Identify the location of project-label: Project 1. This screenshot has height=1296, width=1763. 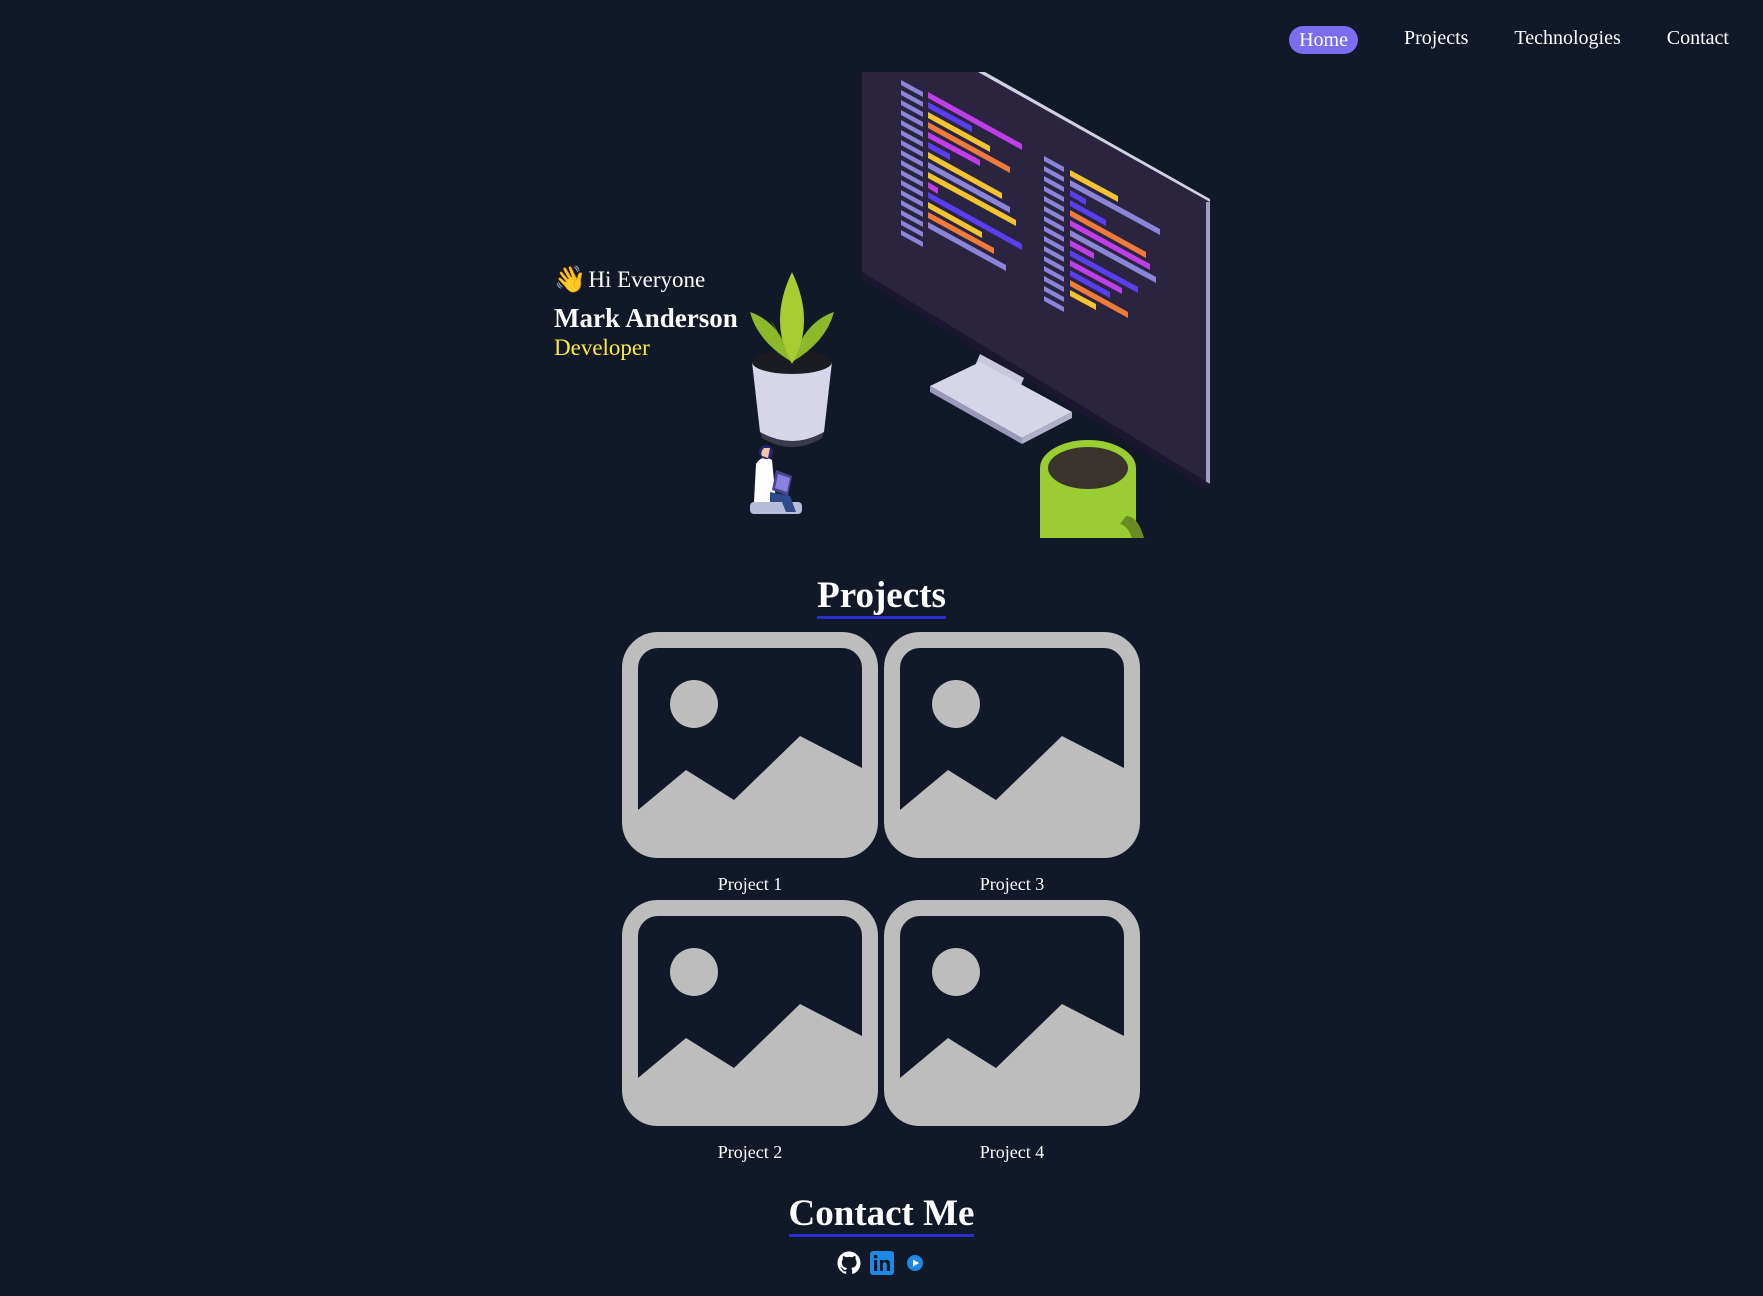
(750, 884).